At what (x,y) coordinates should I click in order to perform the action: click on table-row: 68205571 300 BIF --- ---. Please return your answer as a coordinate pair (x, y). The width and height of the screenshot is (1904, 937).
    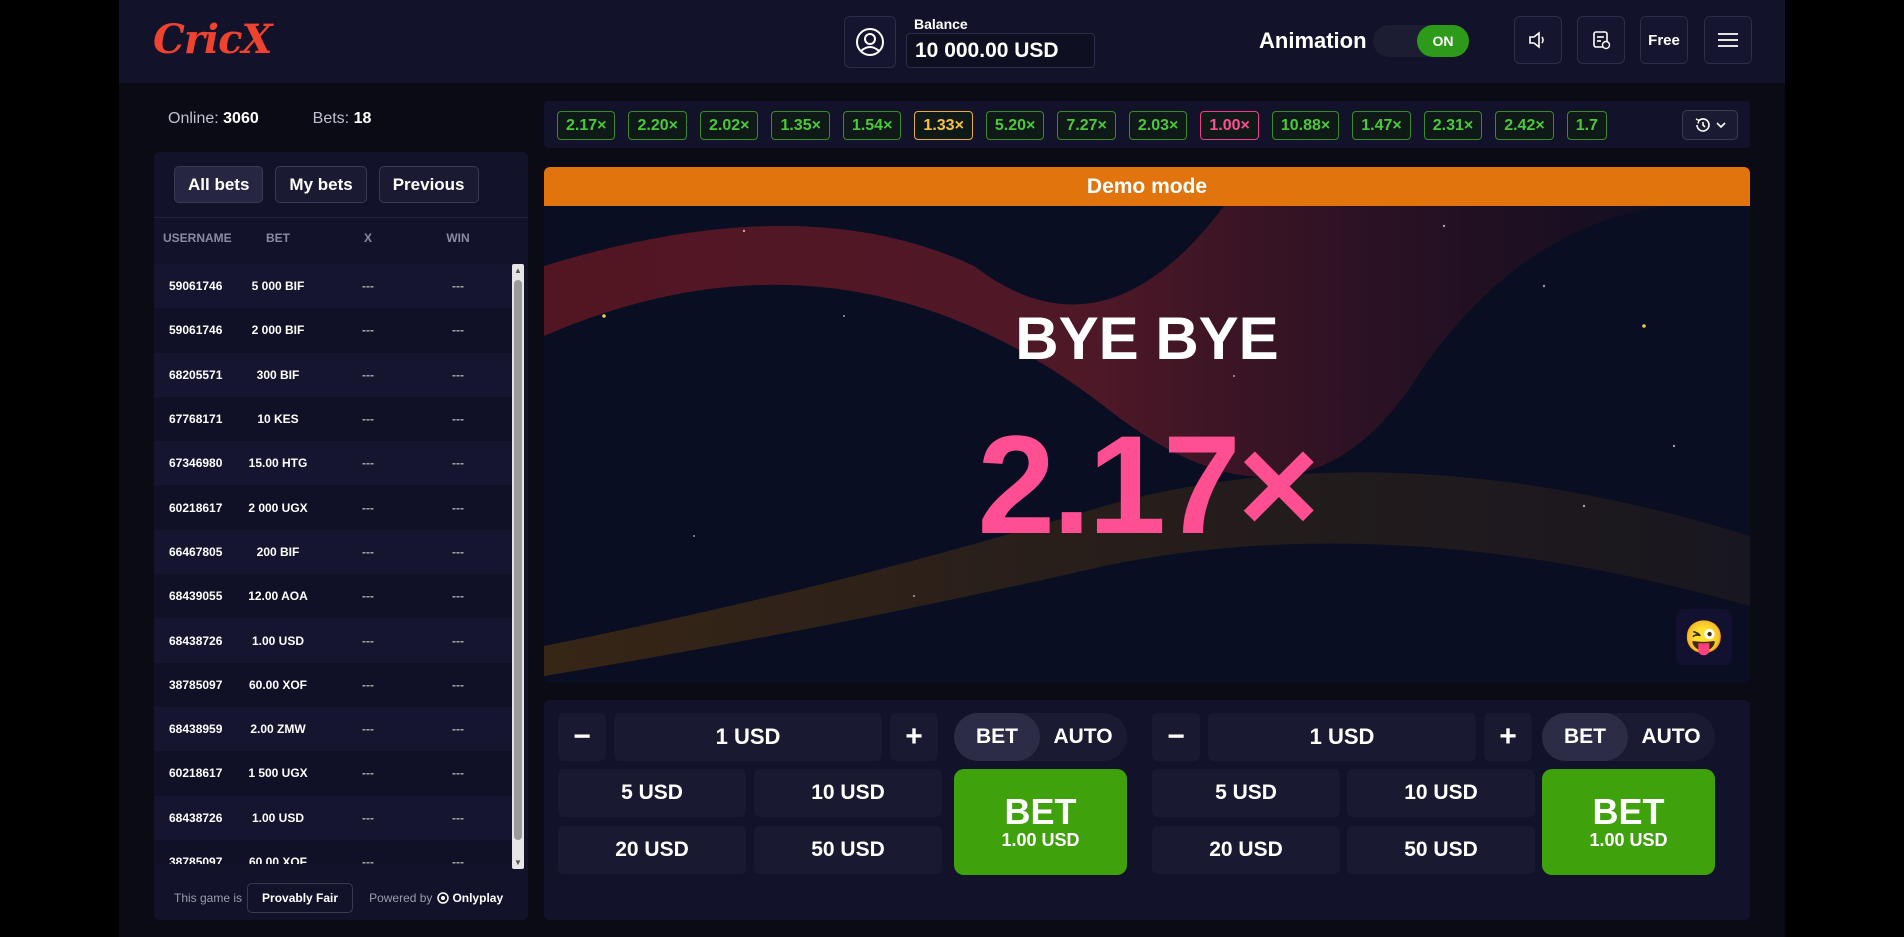
    Looking at the image, I should click on (333, 374).